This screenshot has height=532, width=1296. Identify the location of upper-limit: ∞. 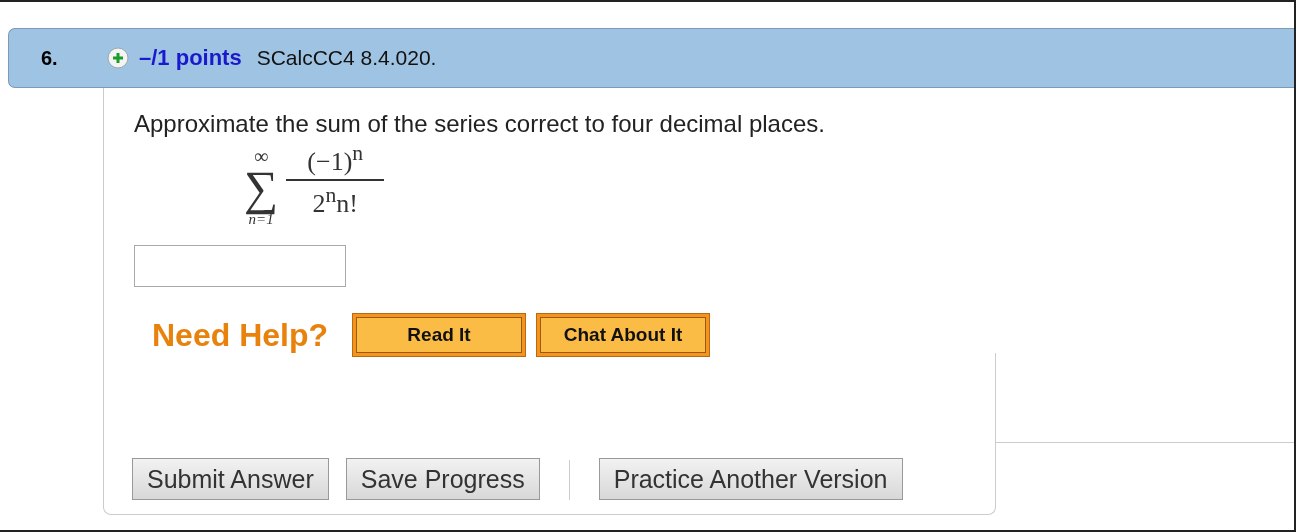
(261, 156).